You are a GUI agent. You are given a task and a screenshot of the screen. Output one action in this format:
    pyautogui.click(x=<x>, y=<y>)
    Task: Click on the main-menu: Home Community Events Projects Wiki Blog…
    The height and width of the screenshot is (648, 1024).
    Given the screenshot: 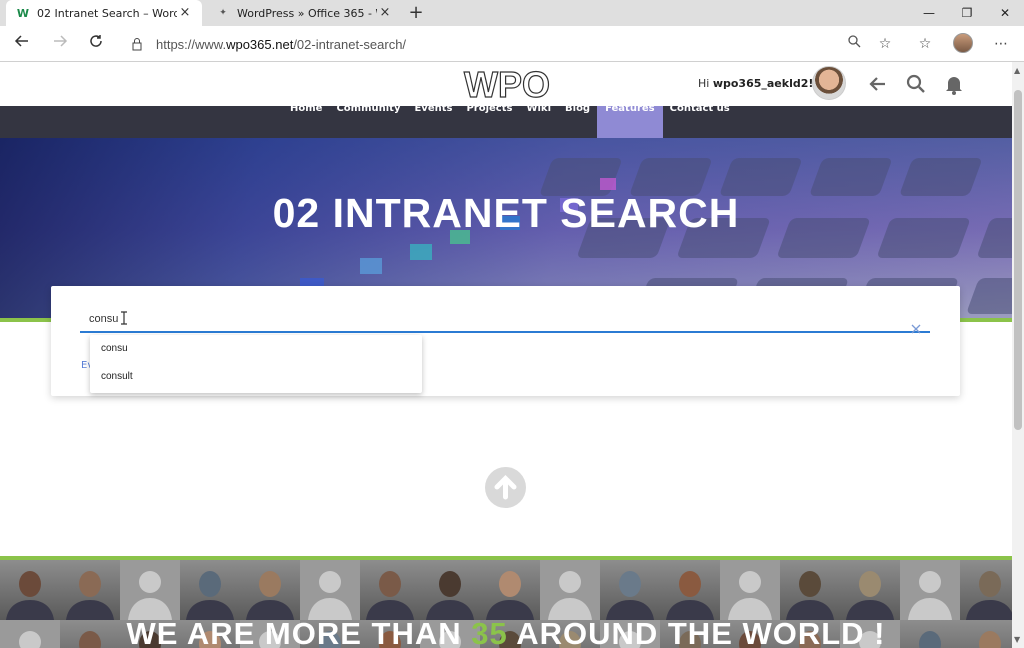 What is the action you would take?
    pyautogui.click(x=506, y=121)
    